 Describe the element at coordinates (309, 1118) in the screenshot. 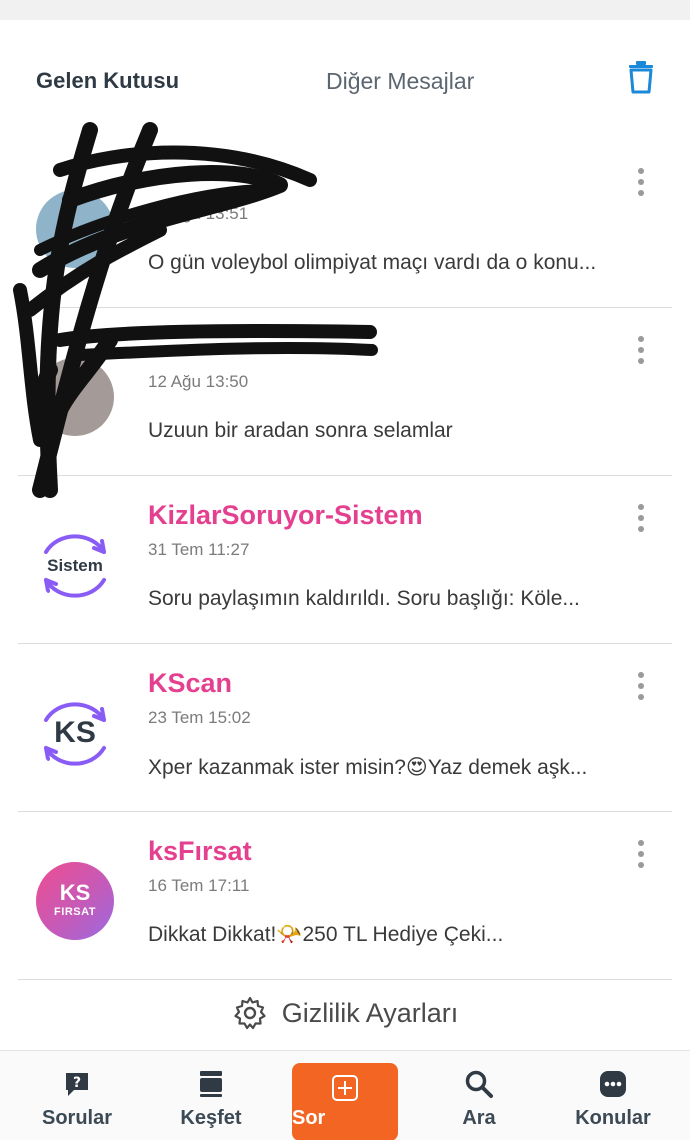

I see `ask-button-label: Sor` at that location.